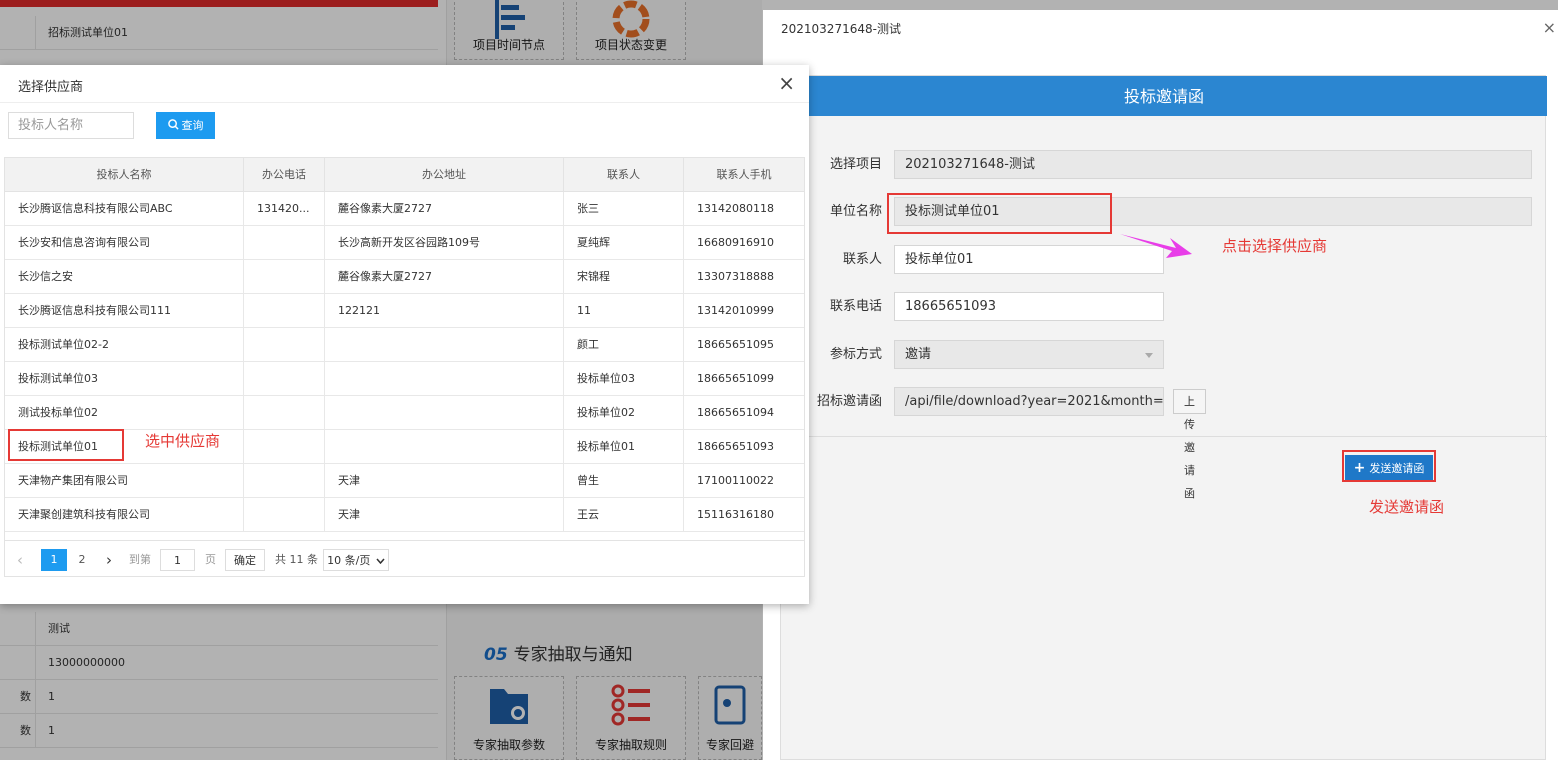 The height and width of the screenshot is (760, 1558). Describe the element at coordinates (1164, 96) in the screenshot. I see `form-header: 投标邀请函` at that location.